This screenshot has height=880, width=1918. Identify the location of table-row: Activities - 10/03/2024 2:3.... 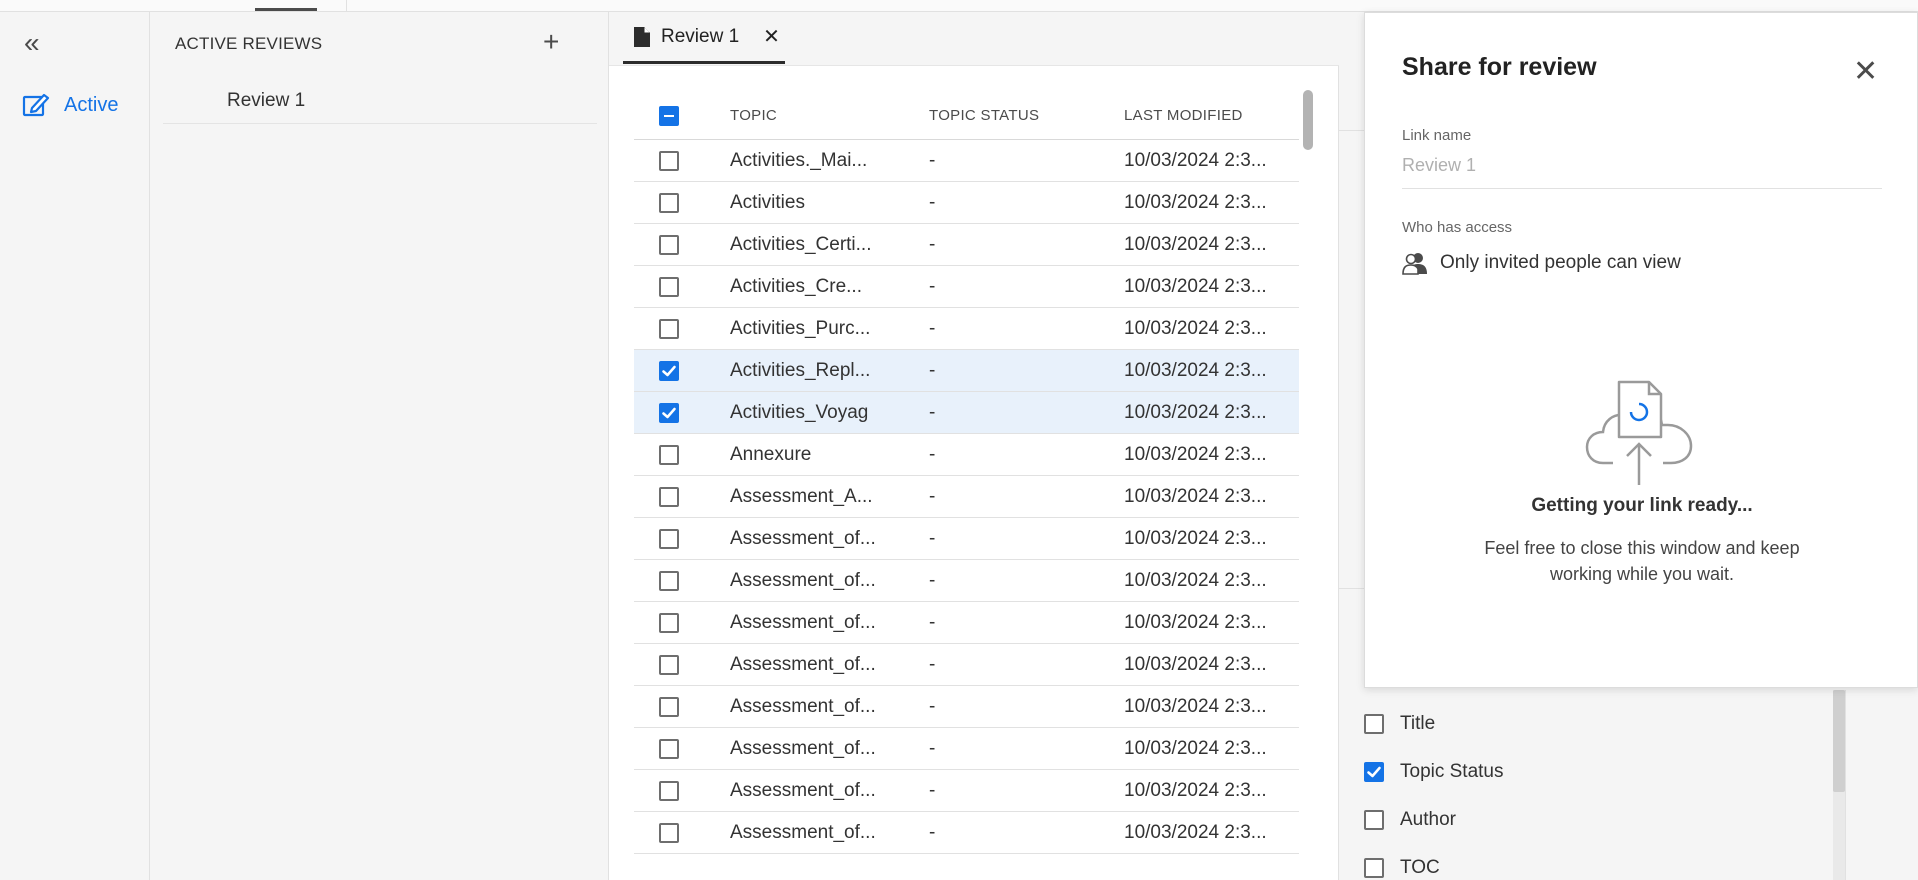
(966, 203).